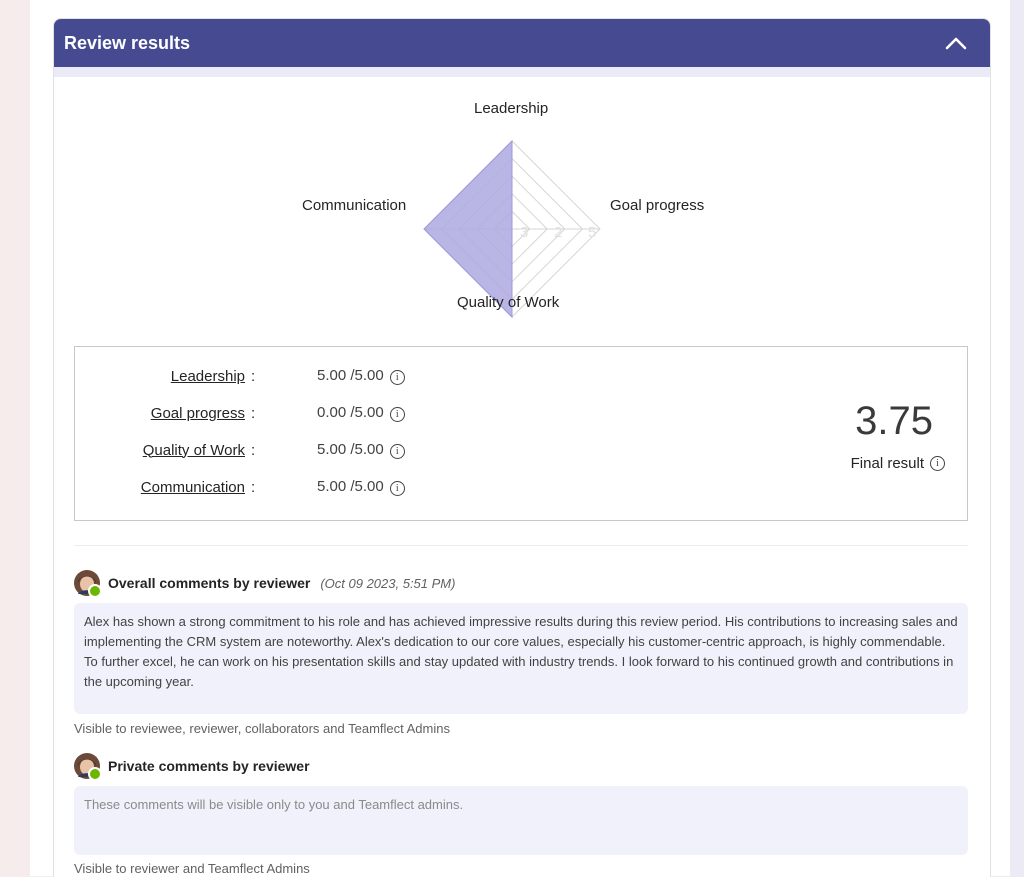  I want to click on score-row-quality-of-work: Quality of Work : 5.00 /5.00 i, so click(240, 450).